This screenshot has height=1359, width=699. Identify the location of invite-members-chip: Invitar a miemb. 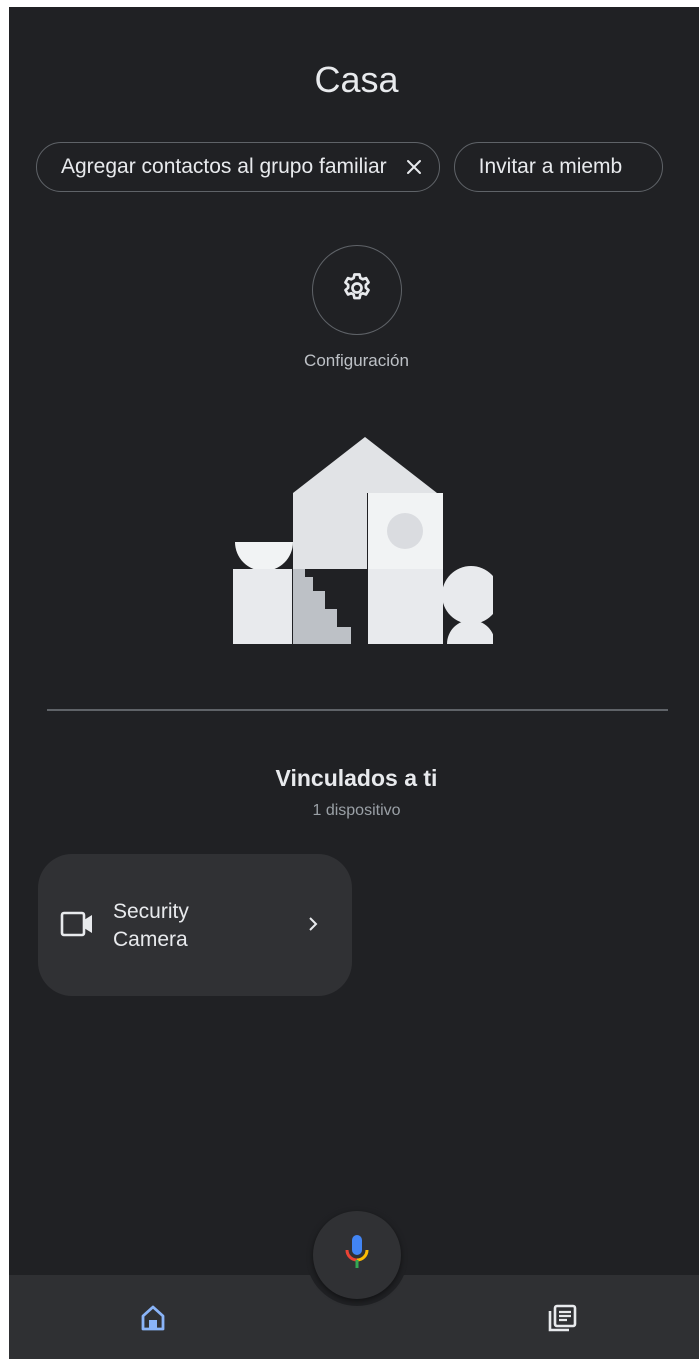
(558, 167).